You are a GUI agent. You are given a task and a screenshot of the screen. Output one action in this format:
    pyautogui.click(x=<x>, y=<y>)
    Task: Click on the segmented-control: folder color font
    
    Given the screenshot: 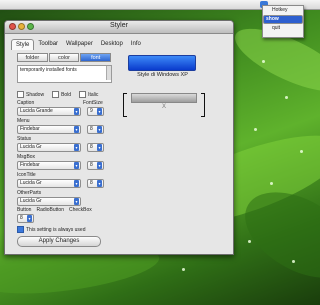 What is the action you would take?
    pyautogui.click(x=64, y=57)
    